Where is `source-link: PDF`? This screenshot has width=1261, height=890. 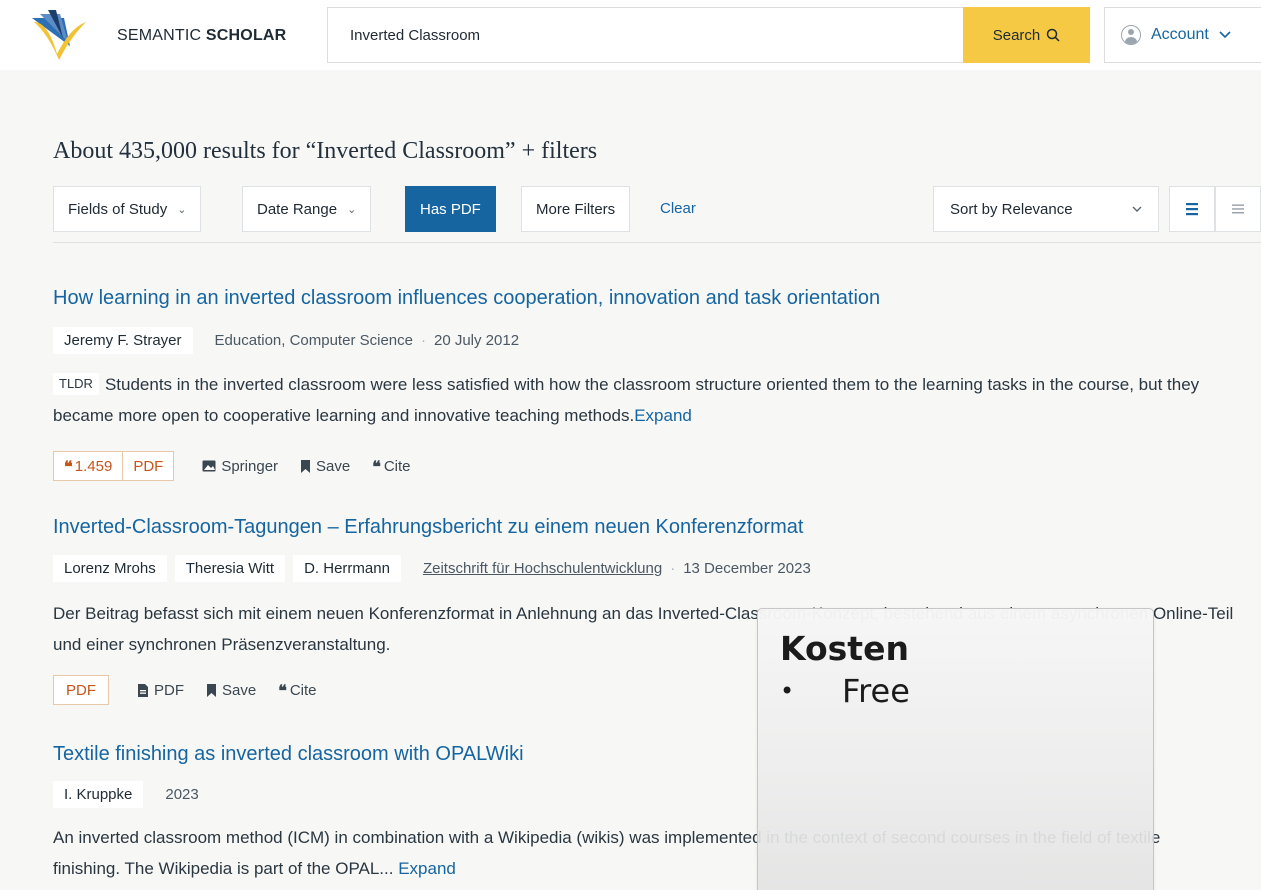
source-link: PDF is located at coordinates (160, 690).